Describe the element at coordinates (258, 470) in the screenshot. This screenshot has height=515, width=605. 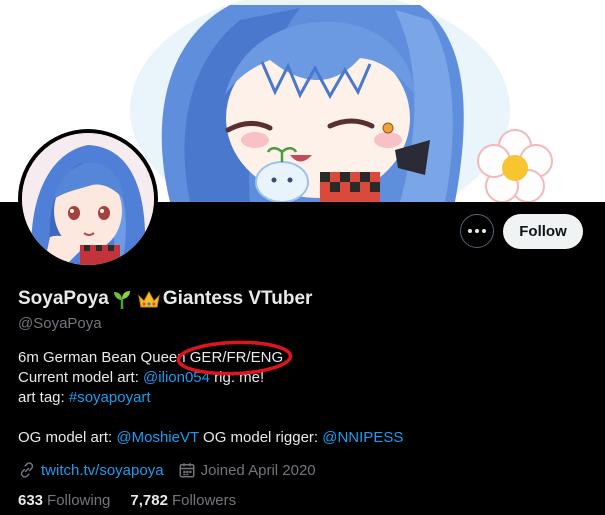
I see `joined-date: Joined April 2020` at that location.